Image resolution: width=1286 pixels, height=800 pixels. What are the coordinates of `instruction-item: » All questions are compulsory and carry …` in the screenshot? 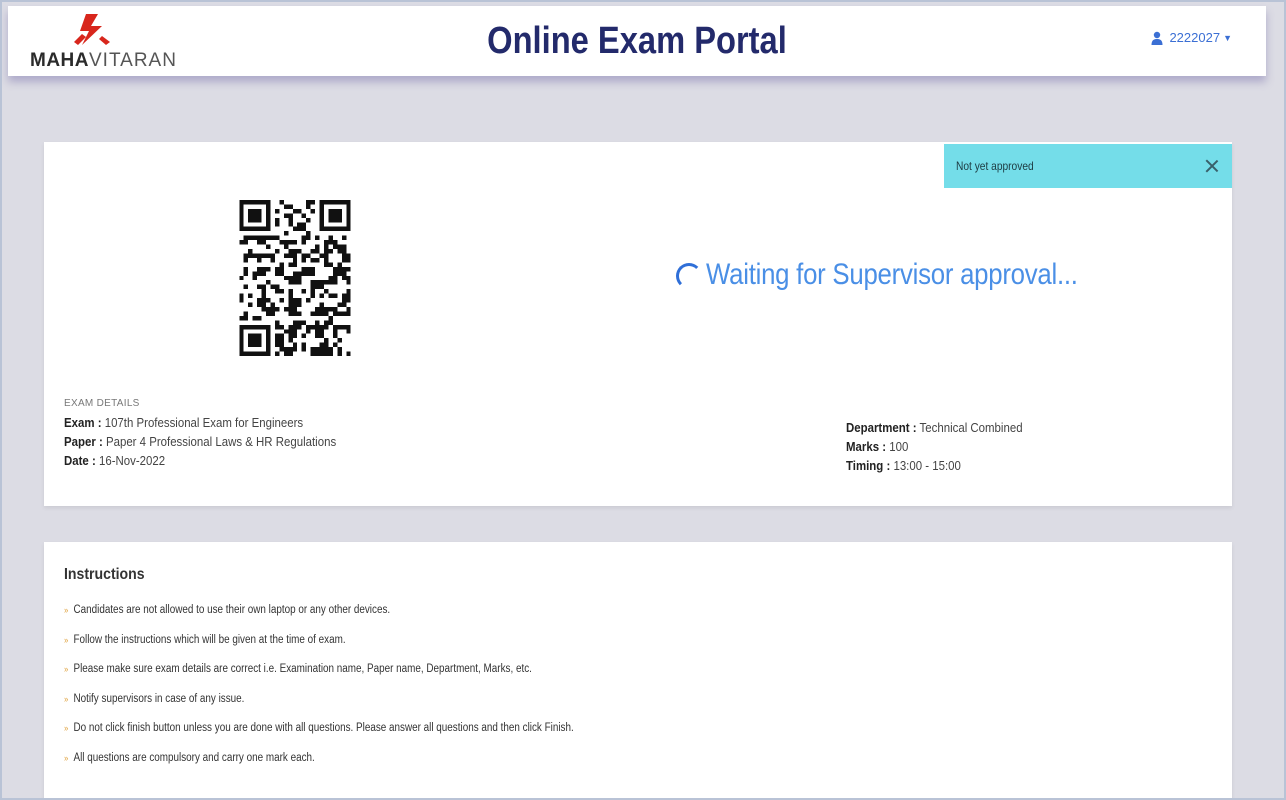 It's located at (319, 763).